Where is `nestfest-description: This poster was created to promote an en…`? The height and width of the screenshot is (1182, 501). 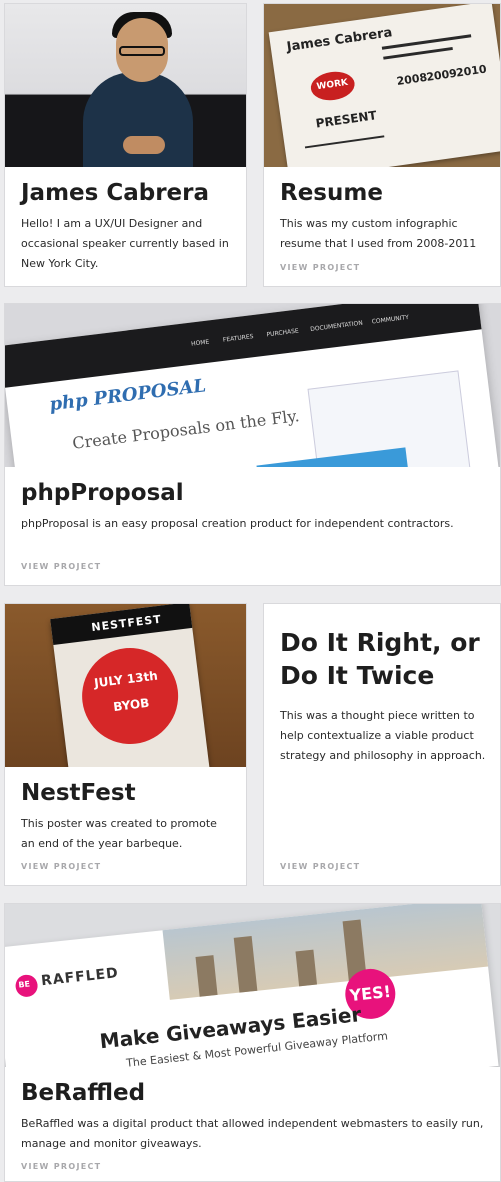
nestfest-description: This poster was created to promote an en… is located at coordinates (119, 833).